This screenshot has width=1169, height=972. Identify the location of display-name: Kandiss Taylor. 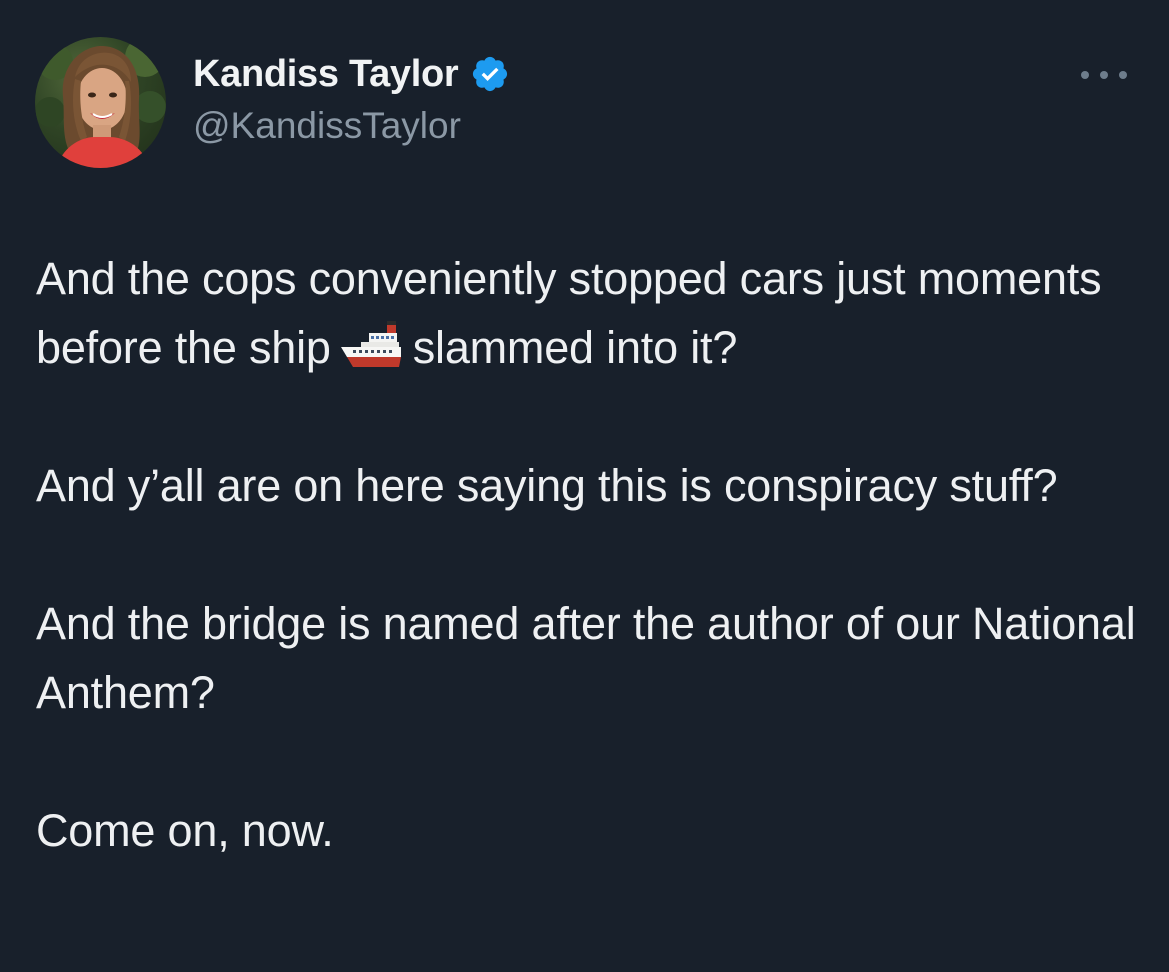
(326, 74).